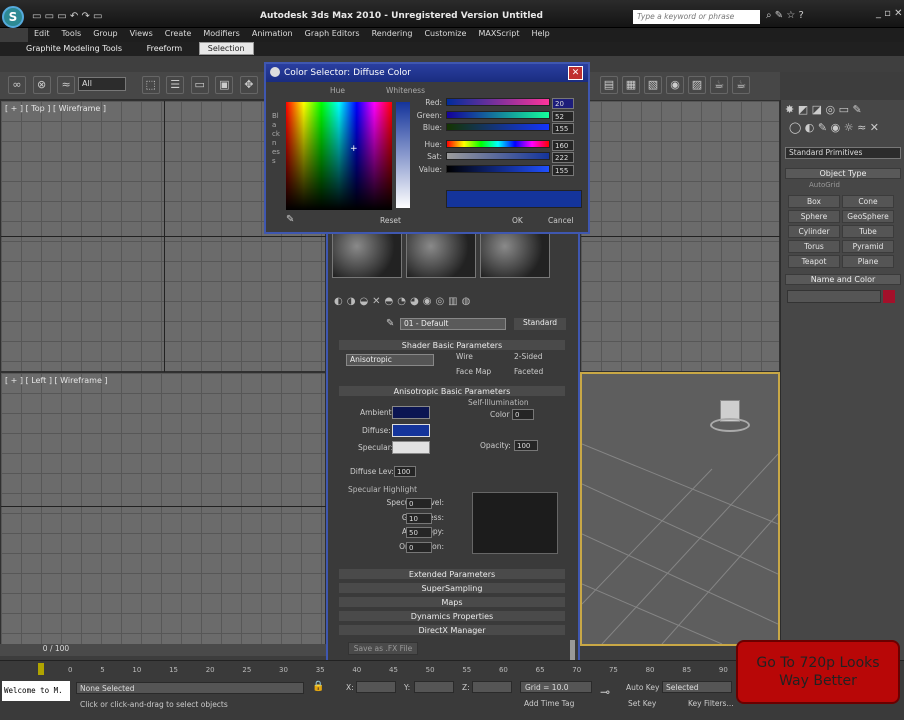 The image size is (904, 720). Describe the element at coordinates (696, 17) in the screenshot. I see `search-input: Type a keyword or phrase` at that location.